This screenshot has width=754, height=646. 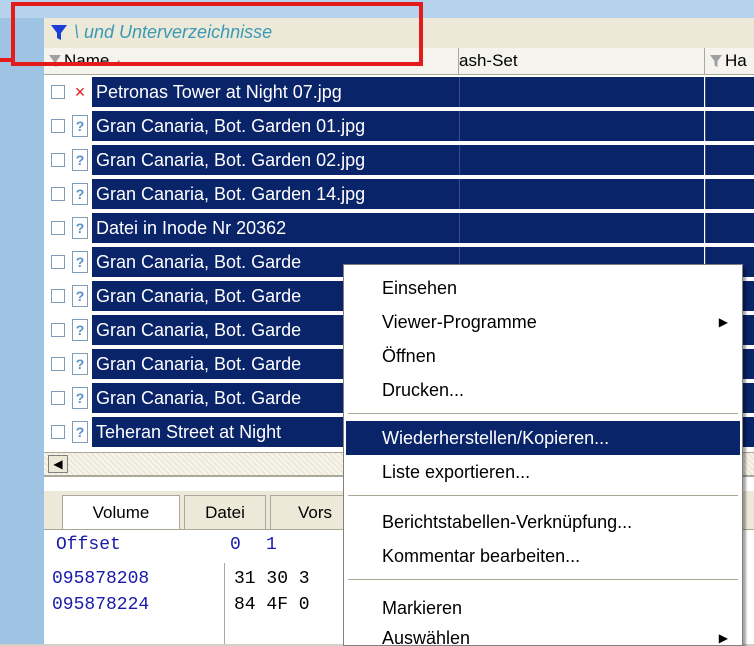 I want to click on table-row: ? Gran Canaria, Bot. Garden 14.jpg, so click(x=399, y=194).